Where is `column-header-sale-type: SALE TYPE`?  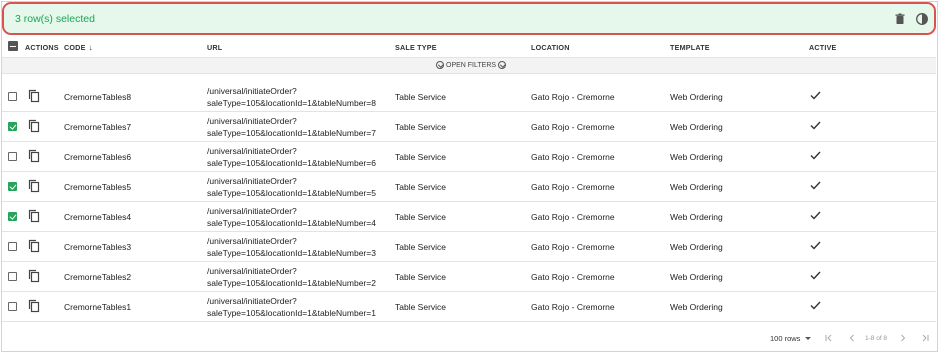 column-header-sale-type: SALE TYPE is located at coordinates (416, 47).